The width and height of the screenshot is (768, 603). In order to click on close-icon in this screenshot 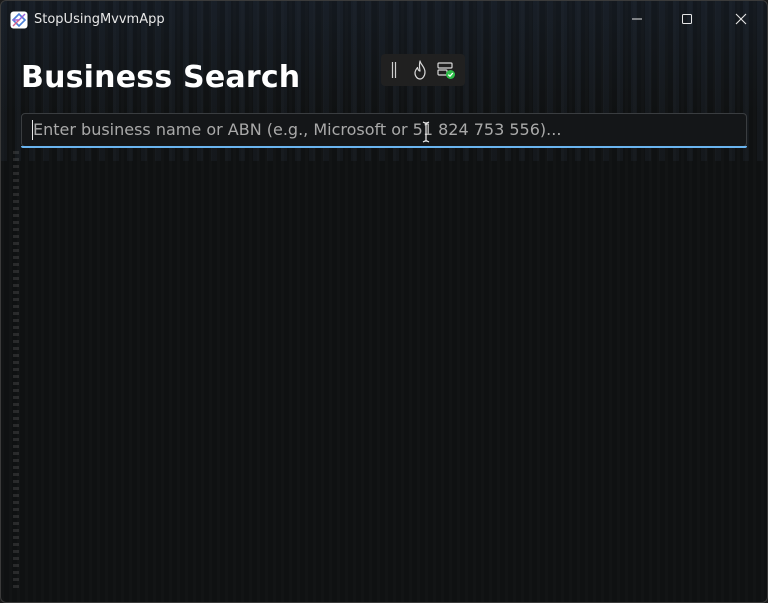, I will do `click(741, 19)`.